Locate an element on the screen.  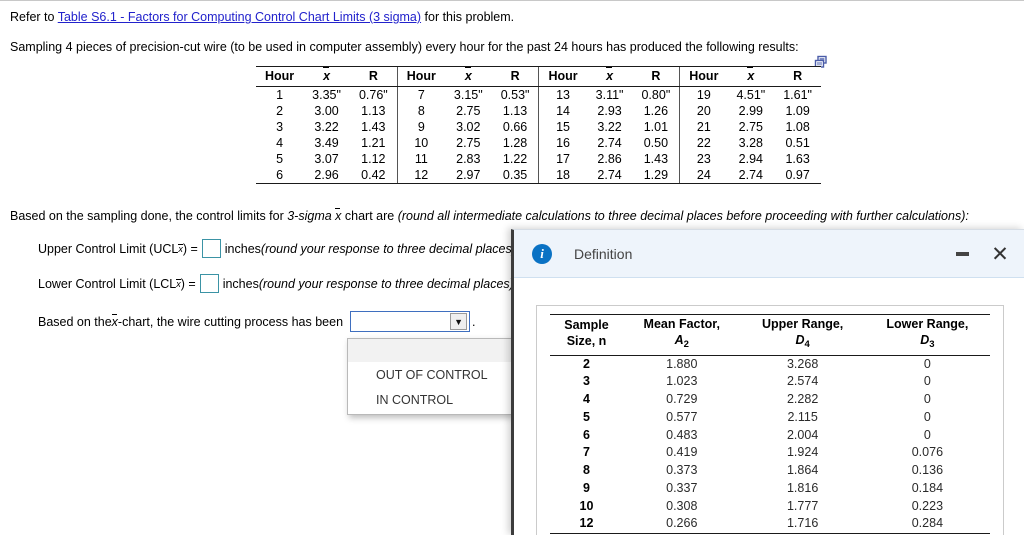
hdr-sample-line2: Size, n is located at coordinates (586, 340).